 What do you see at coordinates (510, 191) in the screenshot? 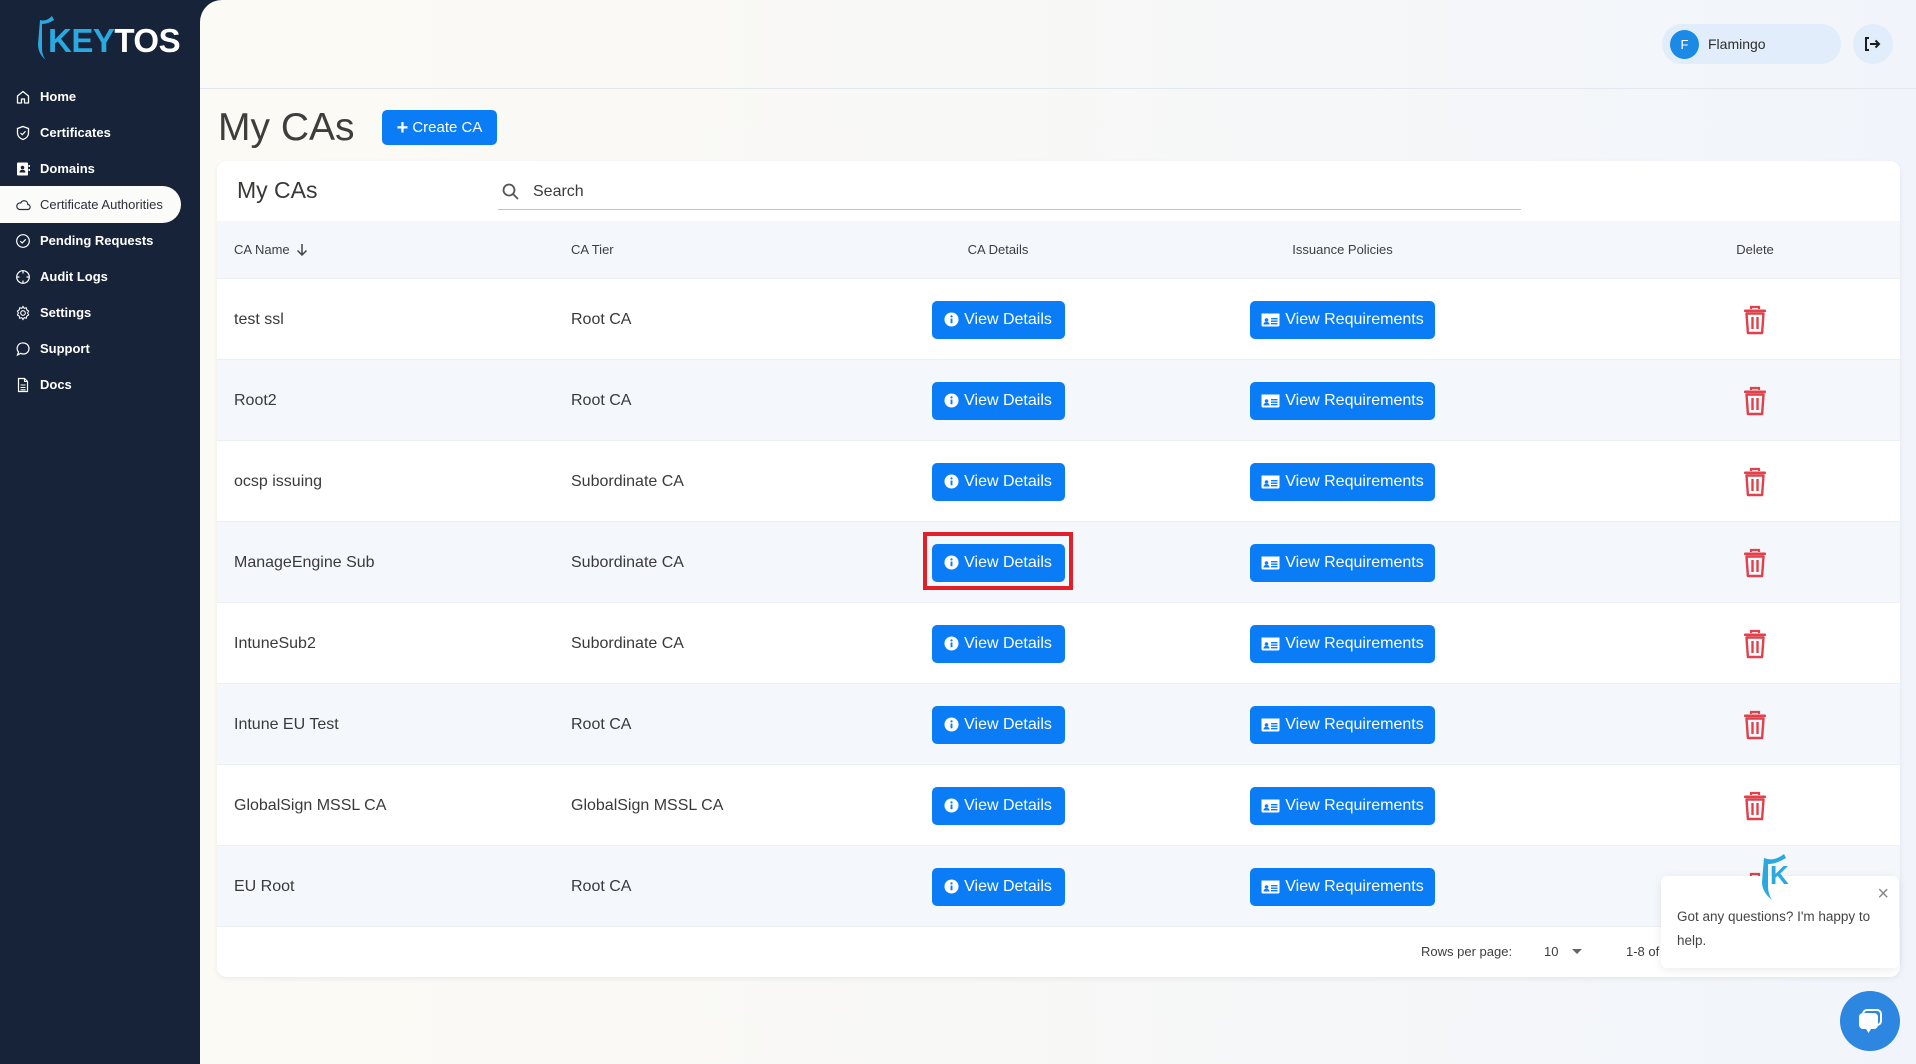
I see `search-icon` at bounding box center [510, 191].